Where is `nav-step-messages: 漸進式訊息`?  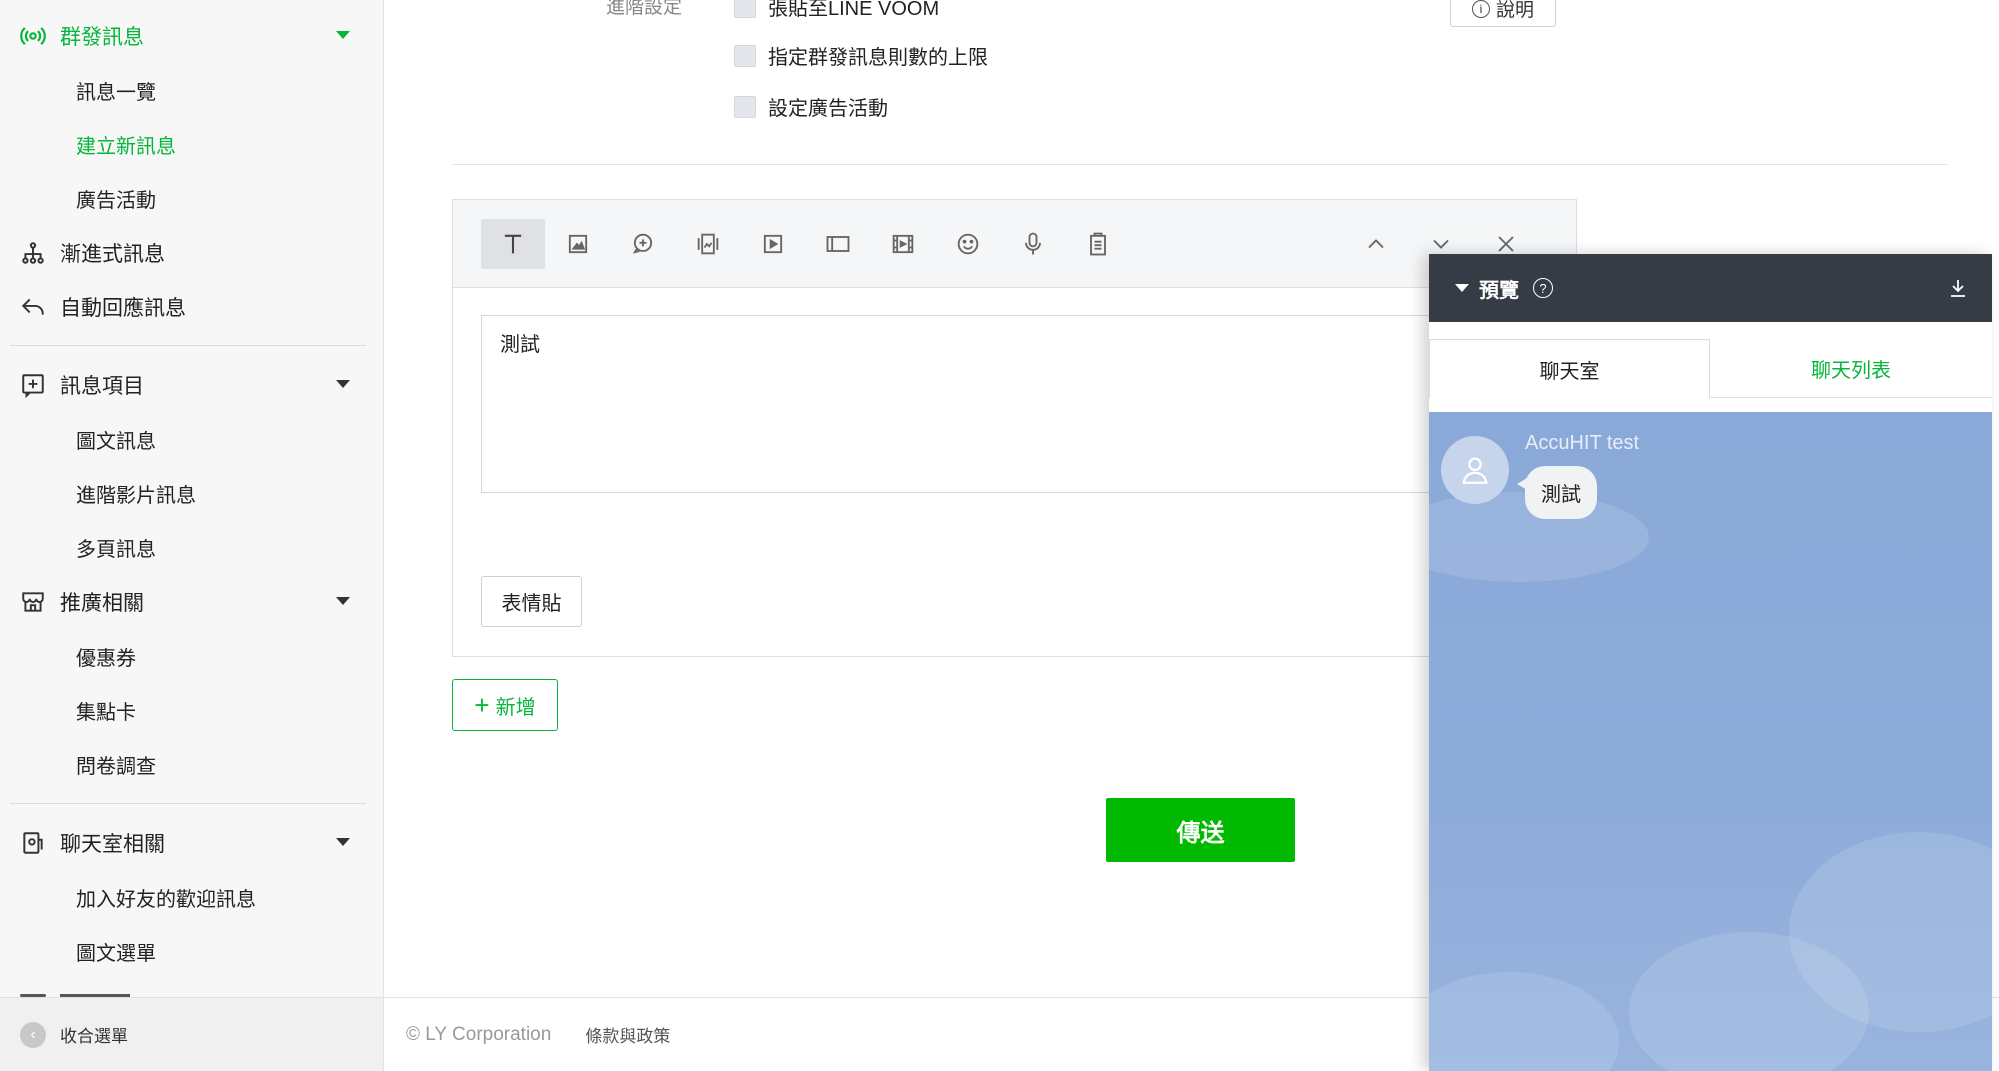
nav-step-messages: 漸進式訊息 is located at coordinates (185, 253).